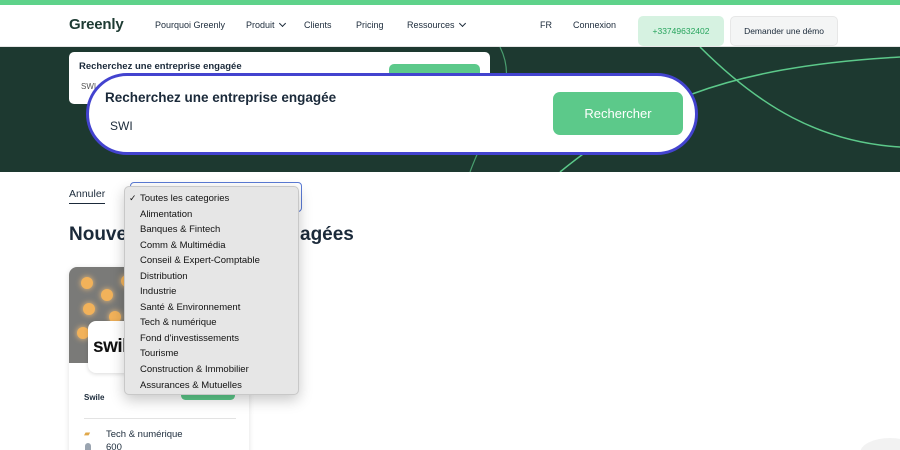 The image size is (900, 450). I want to click on section-title-start: Nouve, so click(98, 234).